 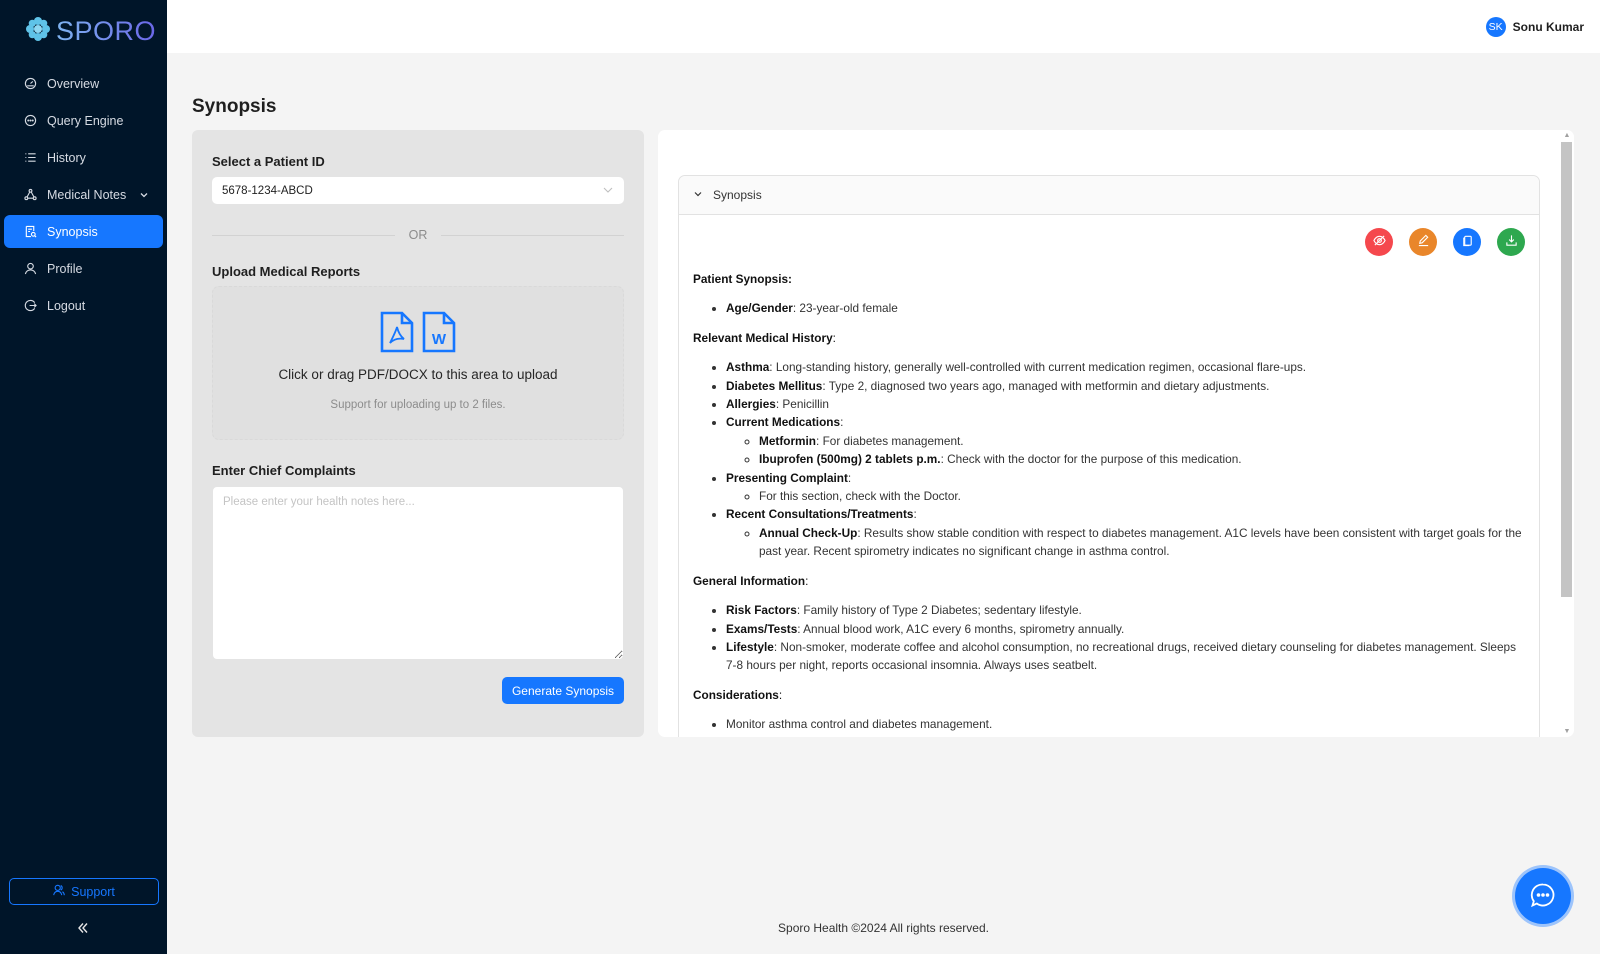 What do you see at coordinates (65, 268) in the screenshot?
I see `sidebar-item-label: Profile` at bounding box center [65, 268].